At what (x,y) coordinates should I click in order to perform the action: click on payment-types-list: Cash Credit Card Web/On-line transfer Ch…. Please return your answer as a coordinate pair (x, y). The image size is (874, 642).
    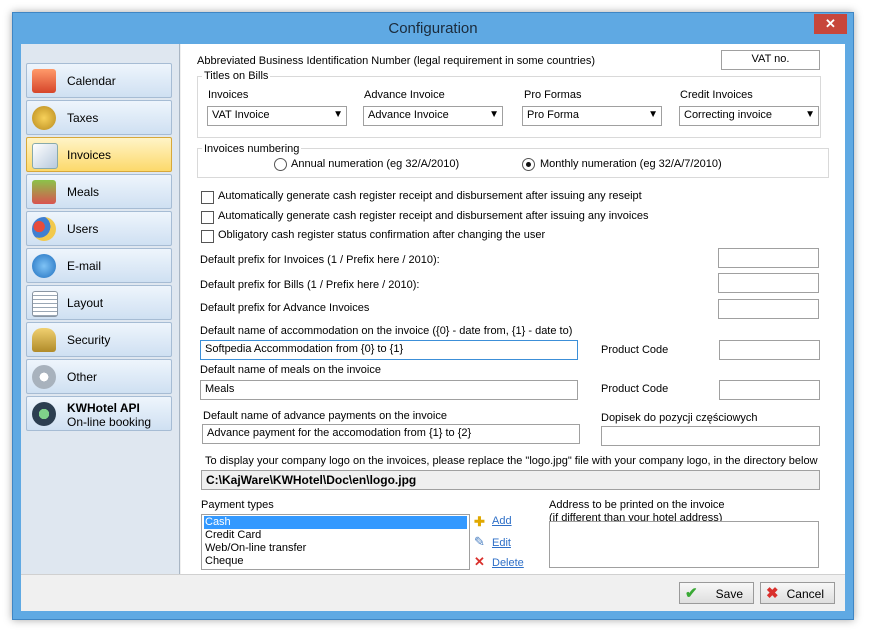
    Looking at the image, I should click on (335, 542).